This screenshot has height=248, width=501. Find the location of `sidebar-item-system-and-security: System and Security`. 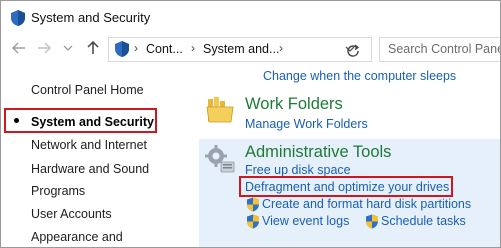

sidebar-item-system-and-security: System and Security is located at coordinates (92, 122).